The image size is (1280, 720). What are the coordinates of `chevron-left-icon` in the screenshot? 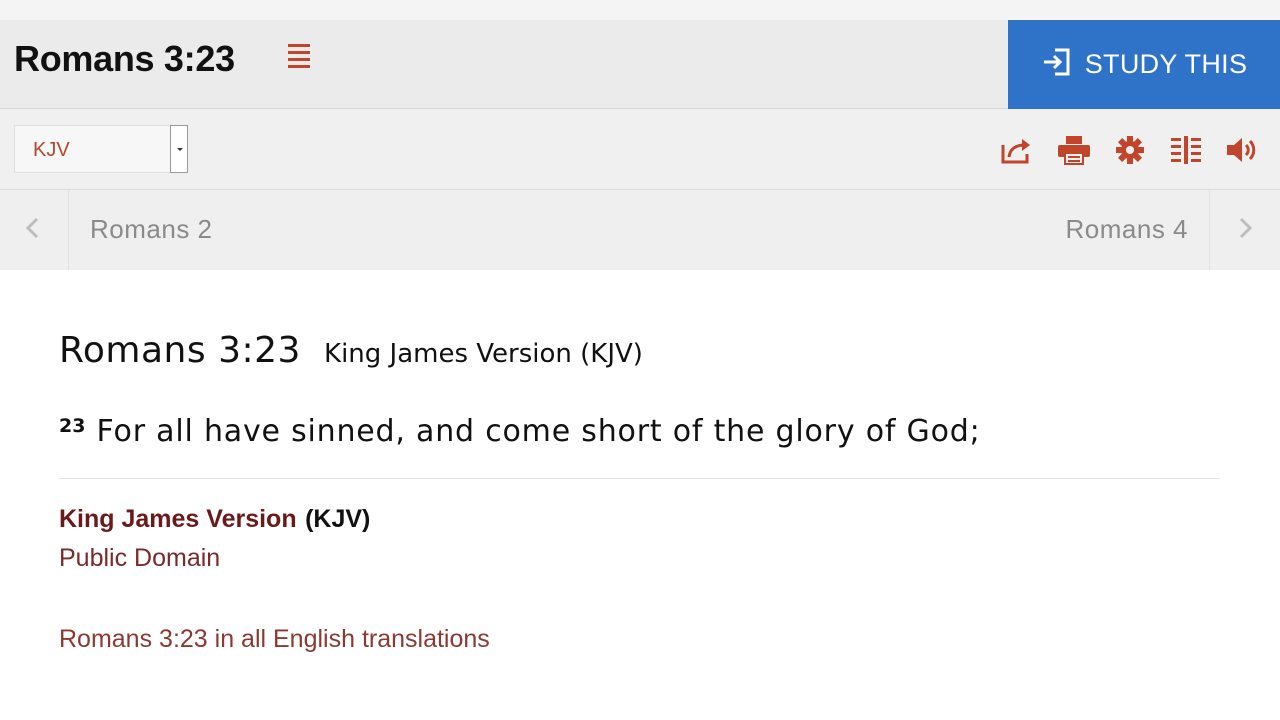 It's located at (32, 228).